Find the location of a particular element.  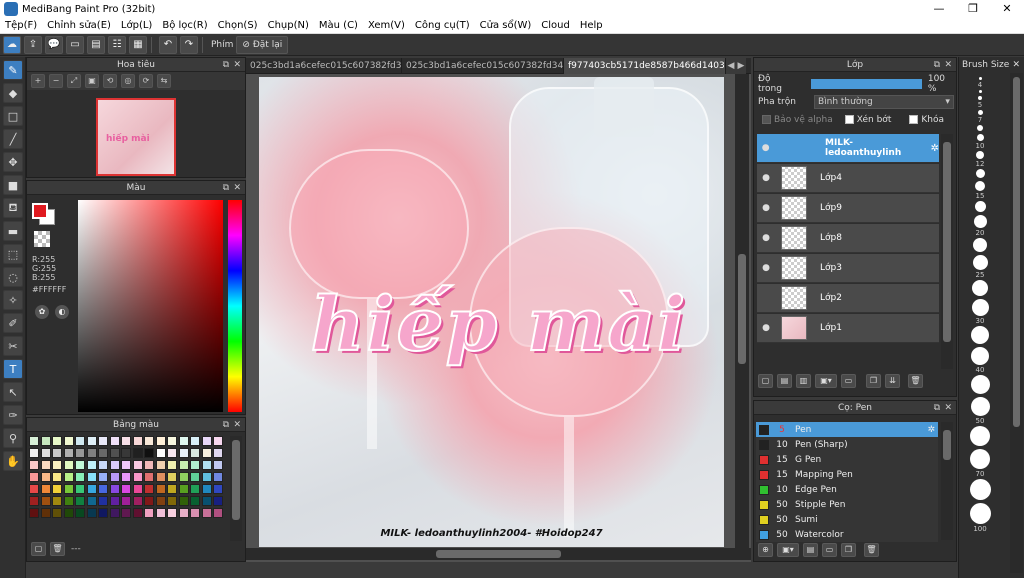

brush-size-item: 12 is located at coordinates (980, 159).